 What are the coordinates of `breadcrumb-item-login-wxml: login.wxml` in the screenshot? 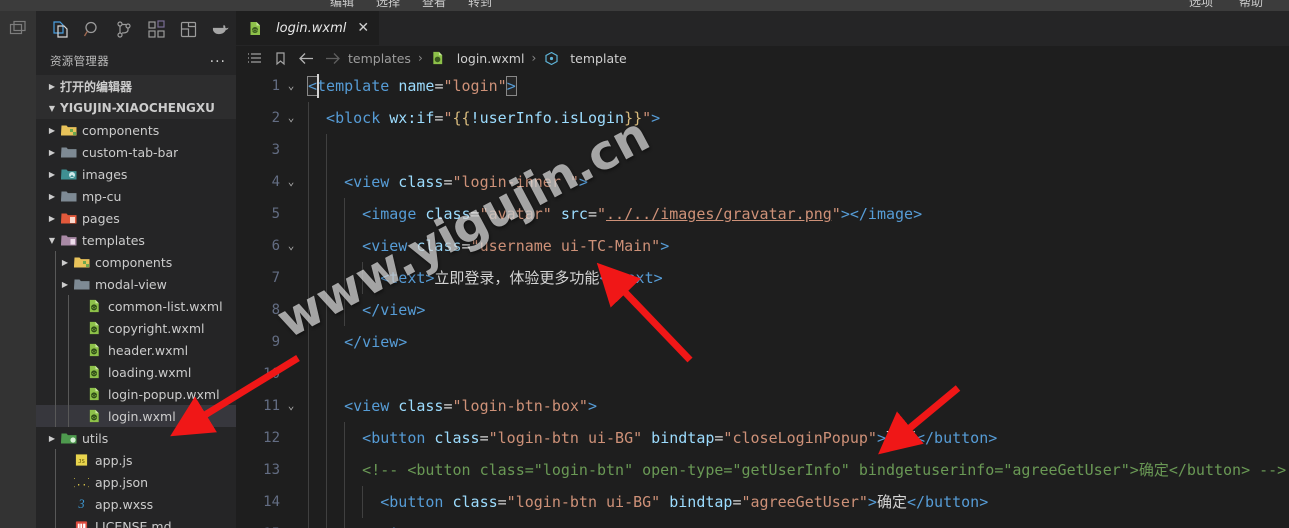 It's located at (477, 58).